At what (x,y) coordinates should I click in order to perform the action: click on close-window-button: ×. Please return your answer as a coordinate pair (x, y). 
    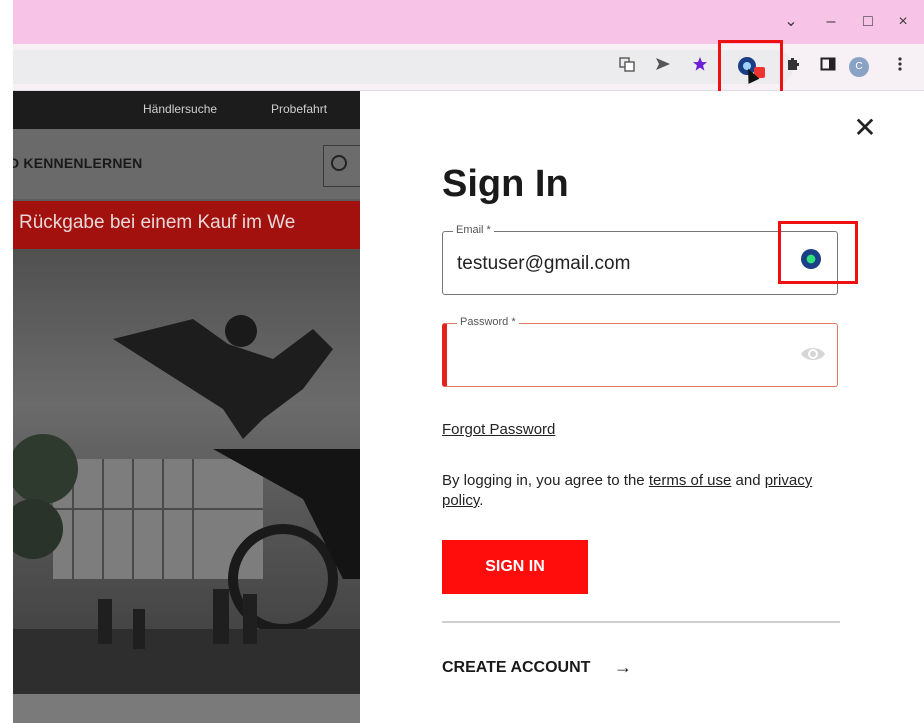
    Looking at the image, I should click on (903, 22).